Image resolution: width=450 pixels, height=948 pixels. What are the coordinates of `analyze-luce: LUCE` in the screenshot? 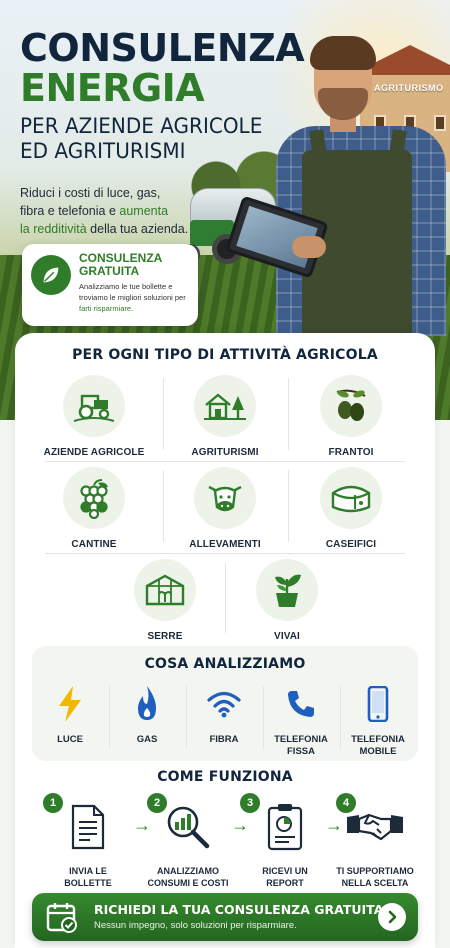 It's located at (70, 703).